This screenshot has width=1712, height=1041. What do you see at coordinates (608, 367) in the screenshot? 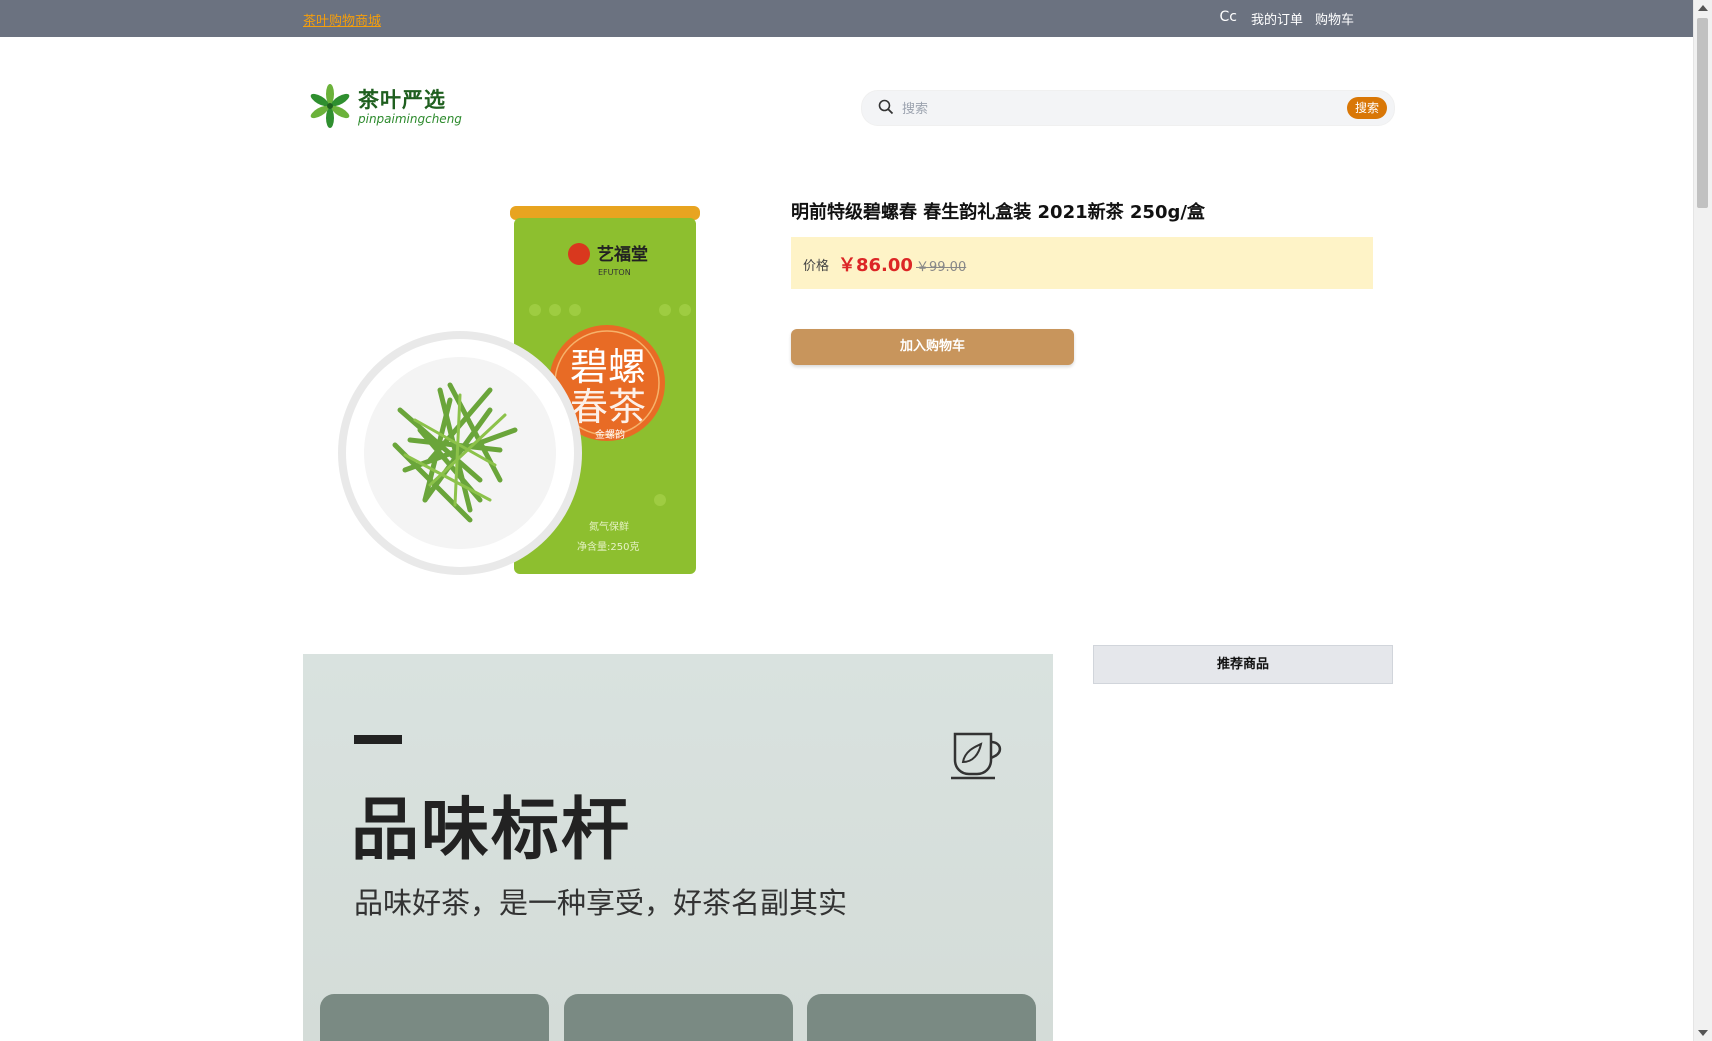
I see `can-name-line1: 碧螺` at bounding box center [608, 367].